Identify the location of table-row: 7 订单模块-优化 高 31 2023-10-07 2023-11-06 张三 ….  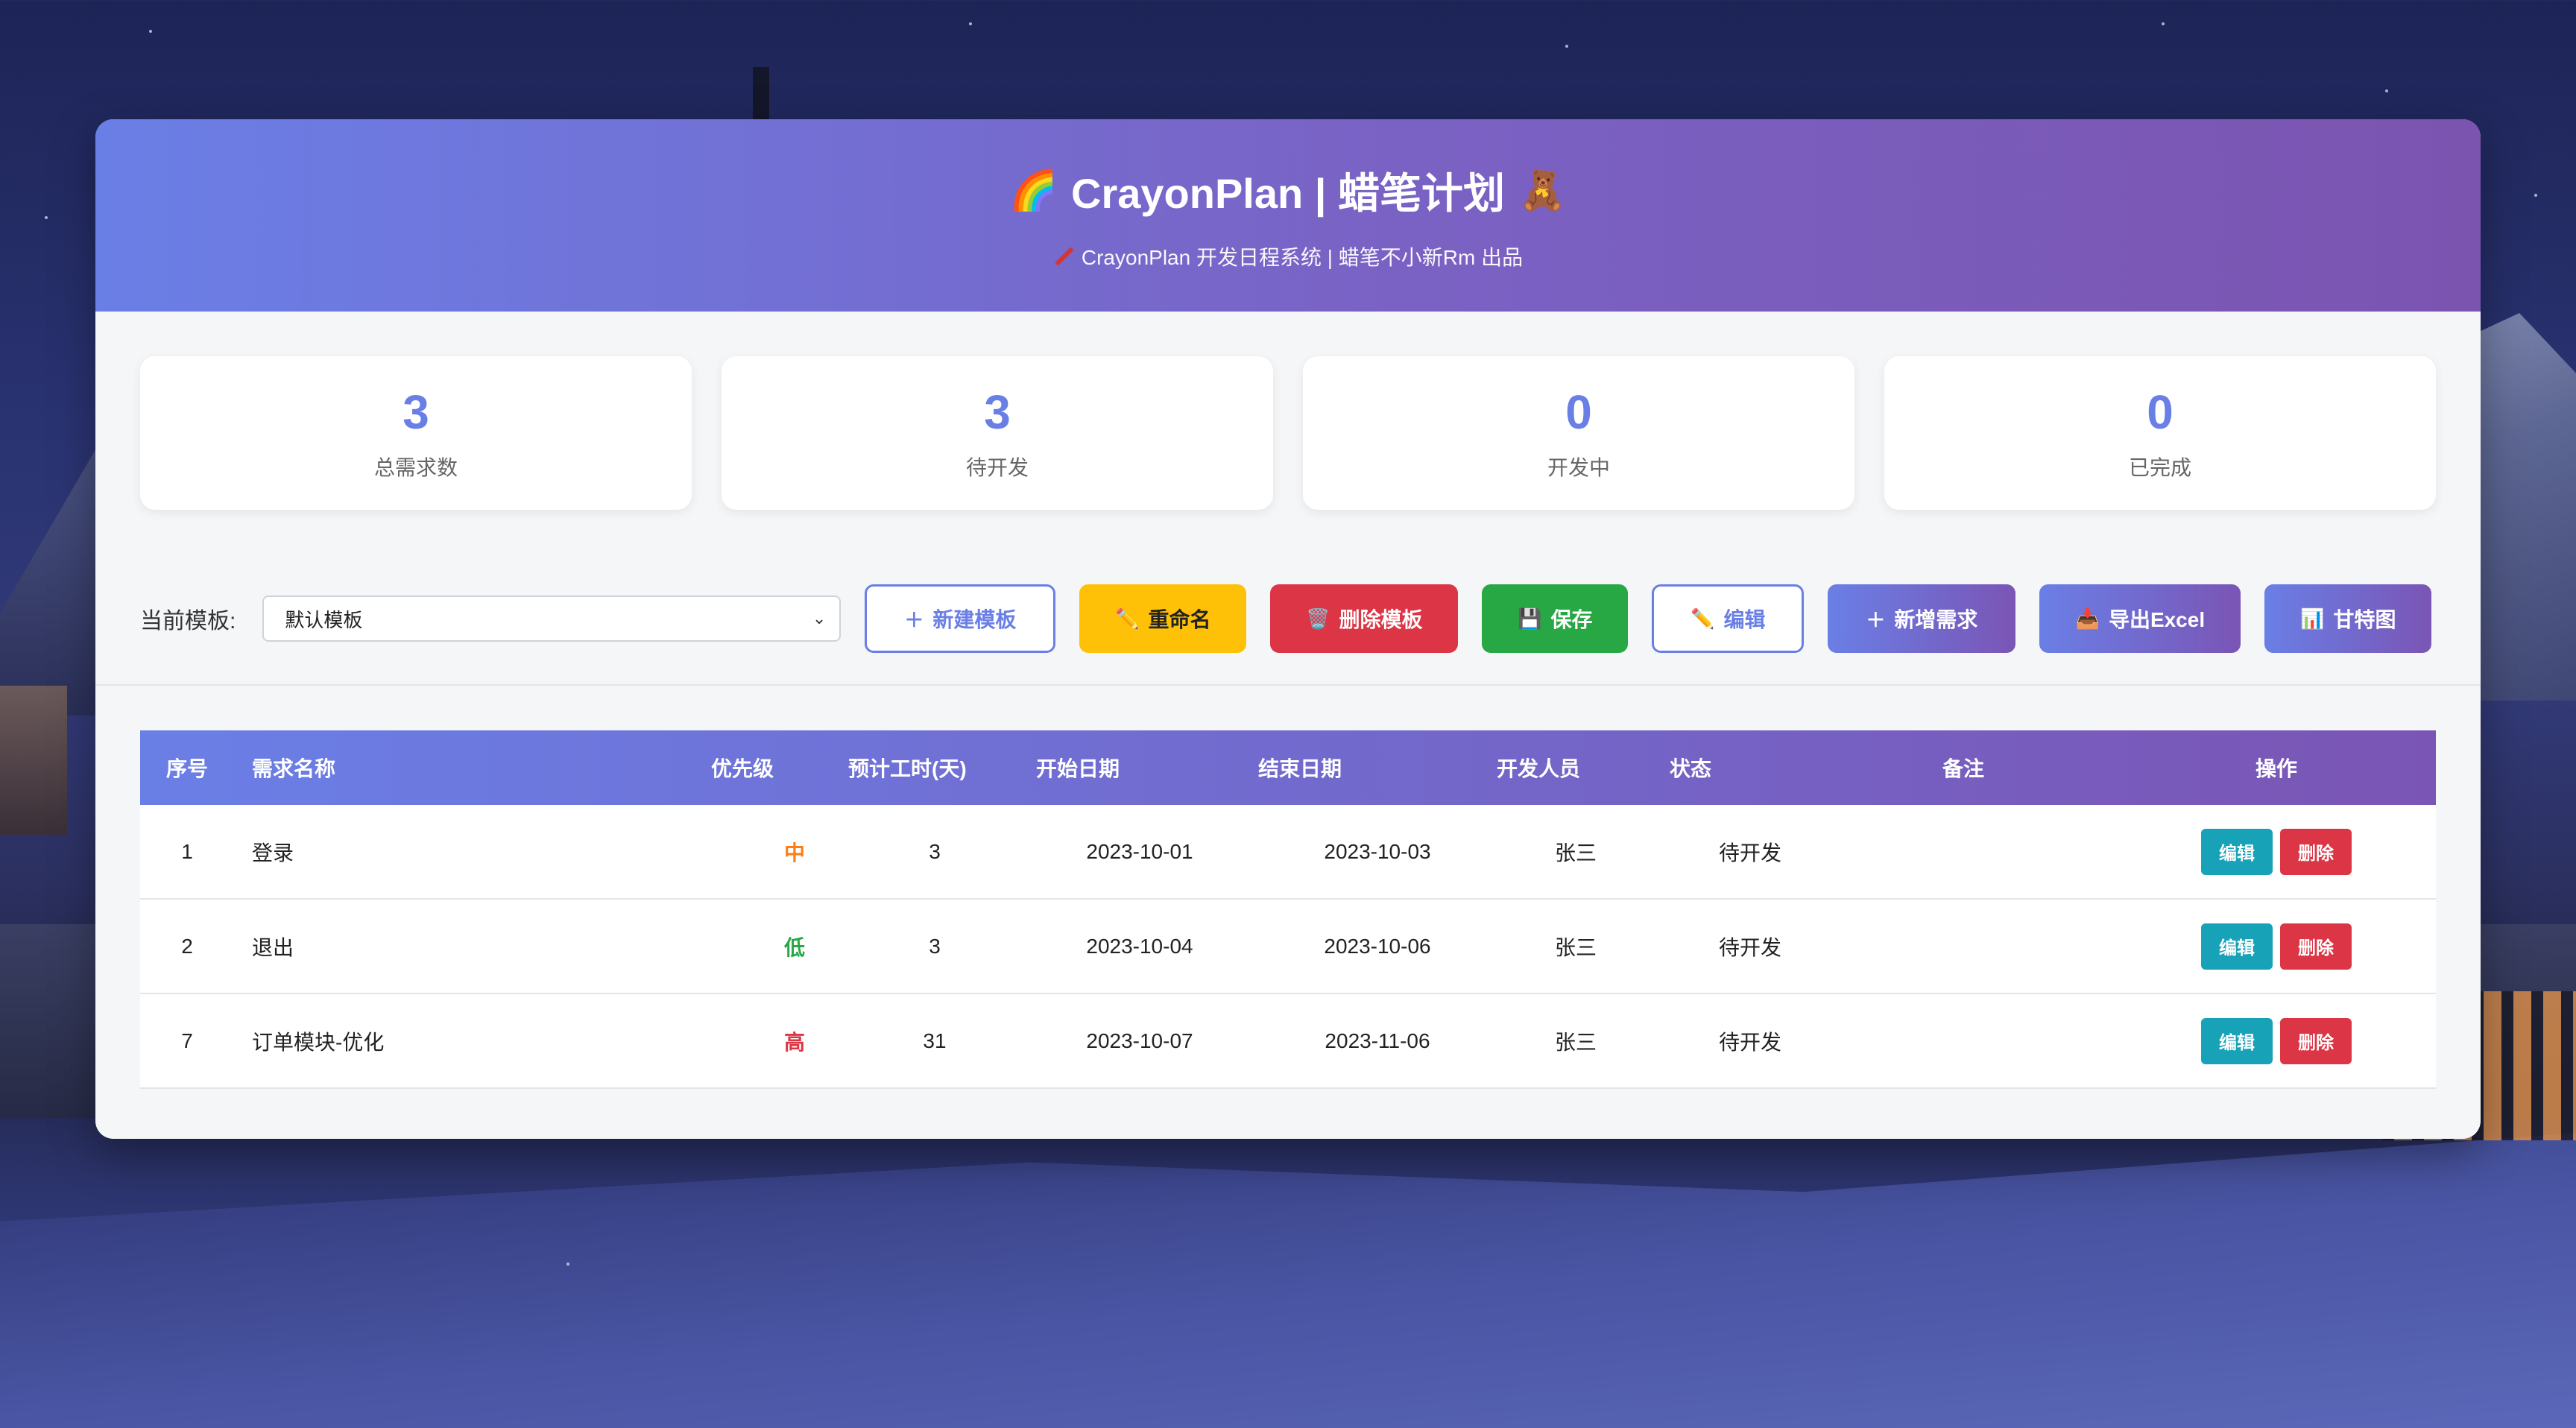
(1288, 1041).